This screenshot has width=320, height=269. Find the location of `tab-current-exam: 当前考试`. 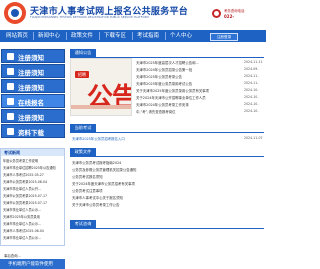

tab-current-exam: 当前考试 is located at coordinates (83, 128).